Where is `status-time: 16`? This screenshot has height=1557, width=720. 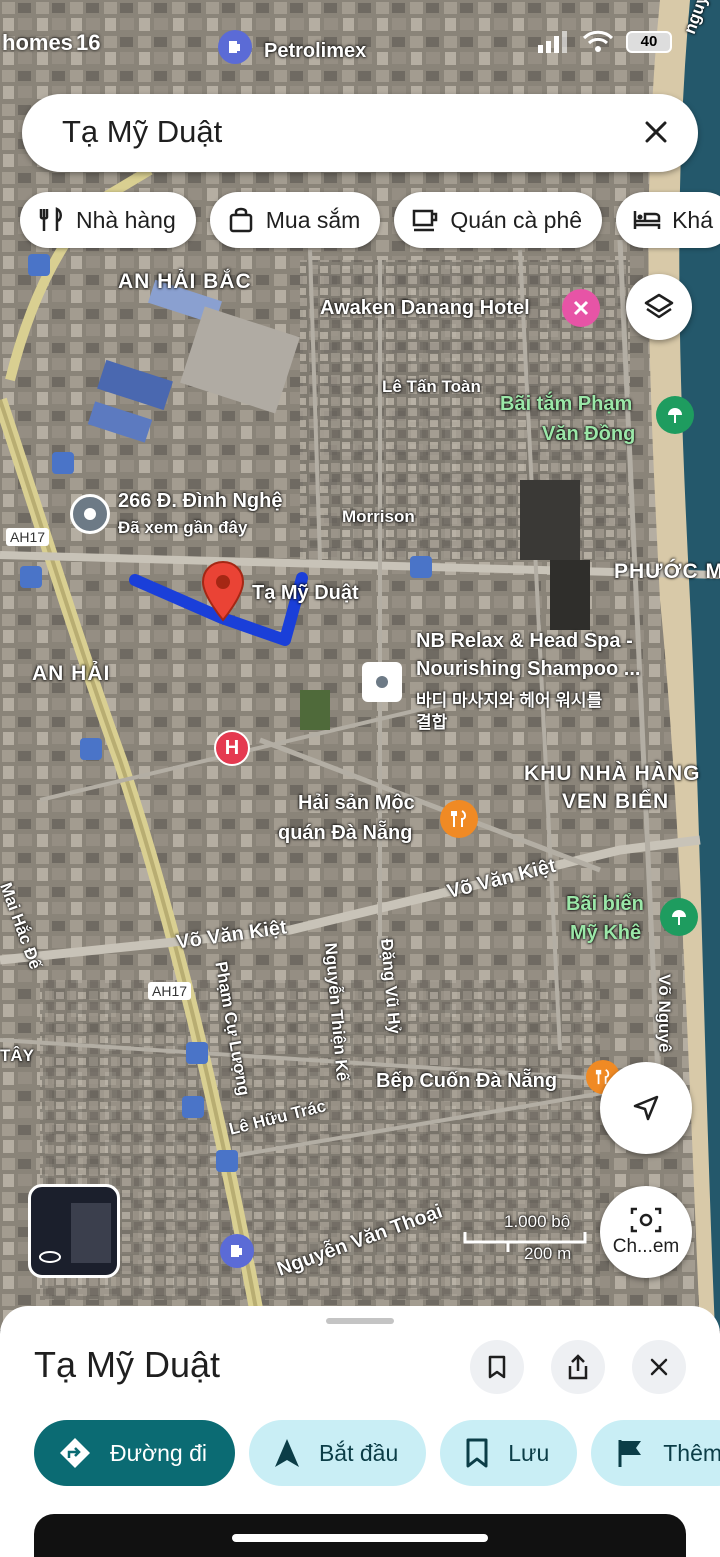 status-time: 16 is located at coordinates (88, 42).